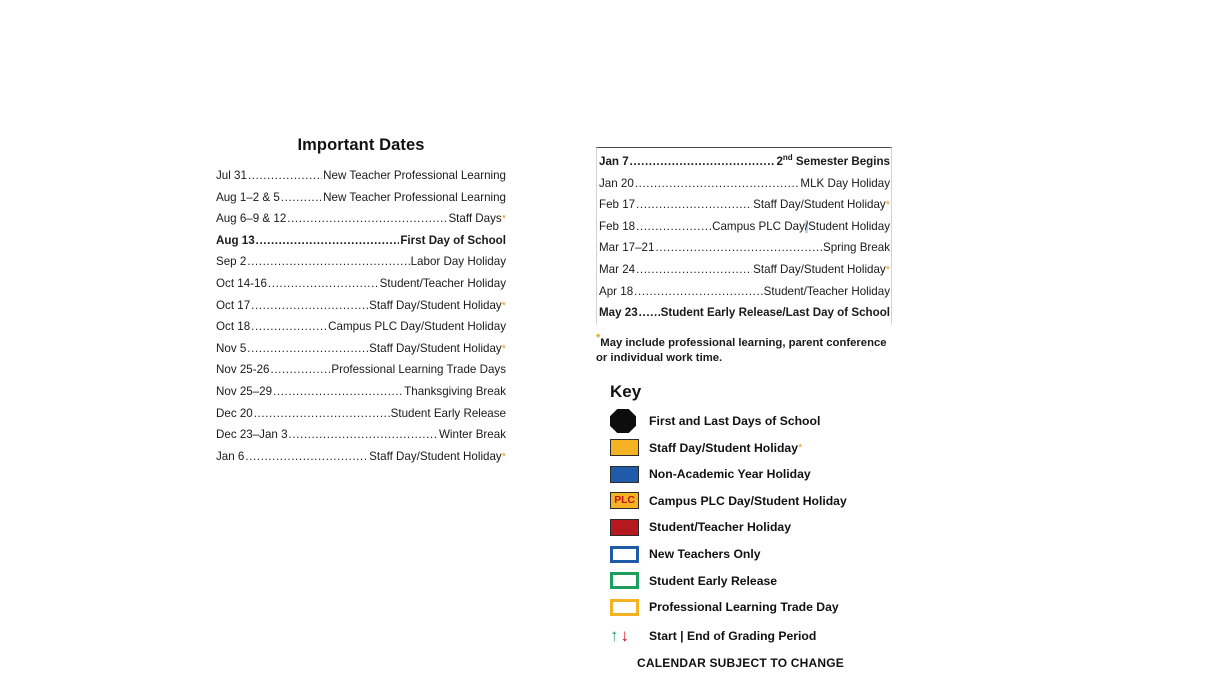  Describe the element at coordinates (472, 435) in the screenshot. I see `date-row-description: Winter Break` at that location.